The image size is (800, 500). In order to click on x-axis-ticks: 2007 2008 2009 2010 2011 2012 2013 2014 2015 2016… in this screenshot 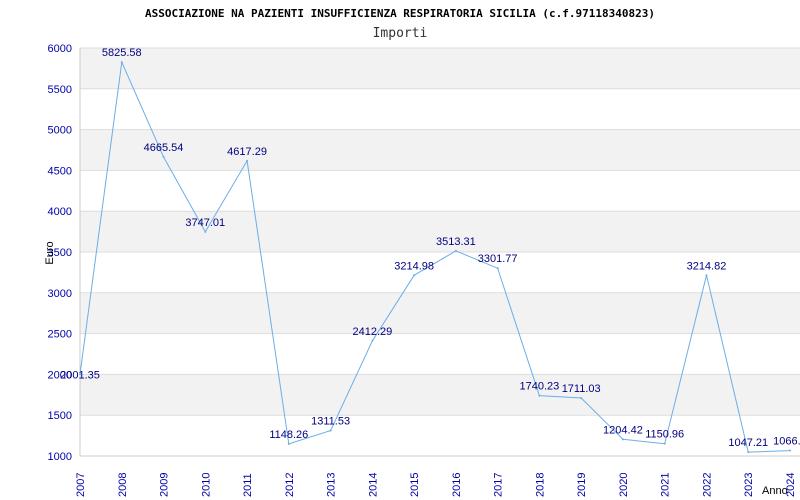, I will do `click(436, 485)`.